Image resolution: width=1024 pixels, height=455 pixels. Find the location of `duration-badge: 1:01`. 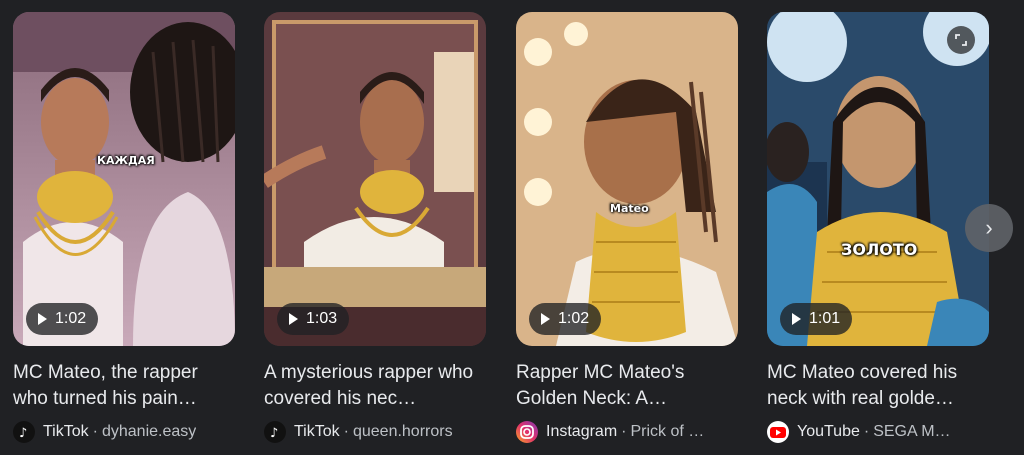

duration-badge: 1:01 is located at coordinates (816, 319).